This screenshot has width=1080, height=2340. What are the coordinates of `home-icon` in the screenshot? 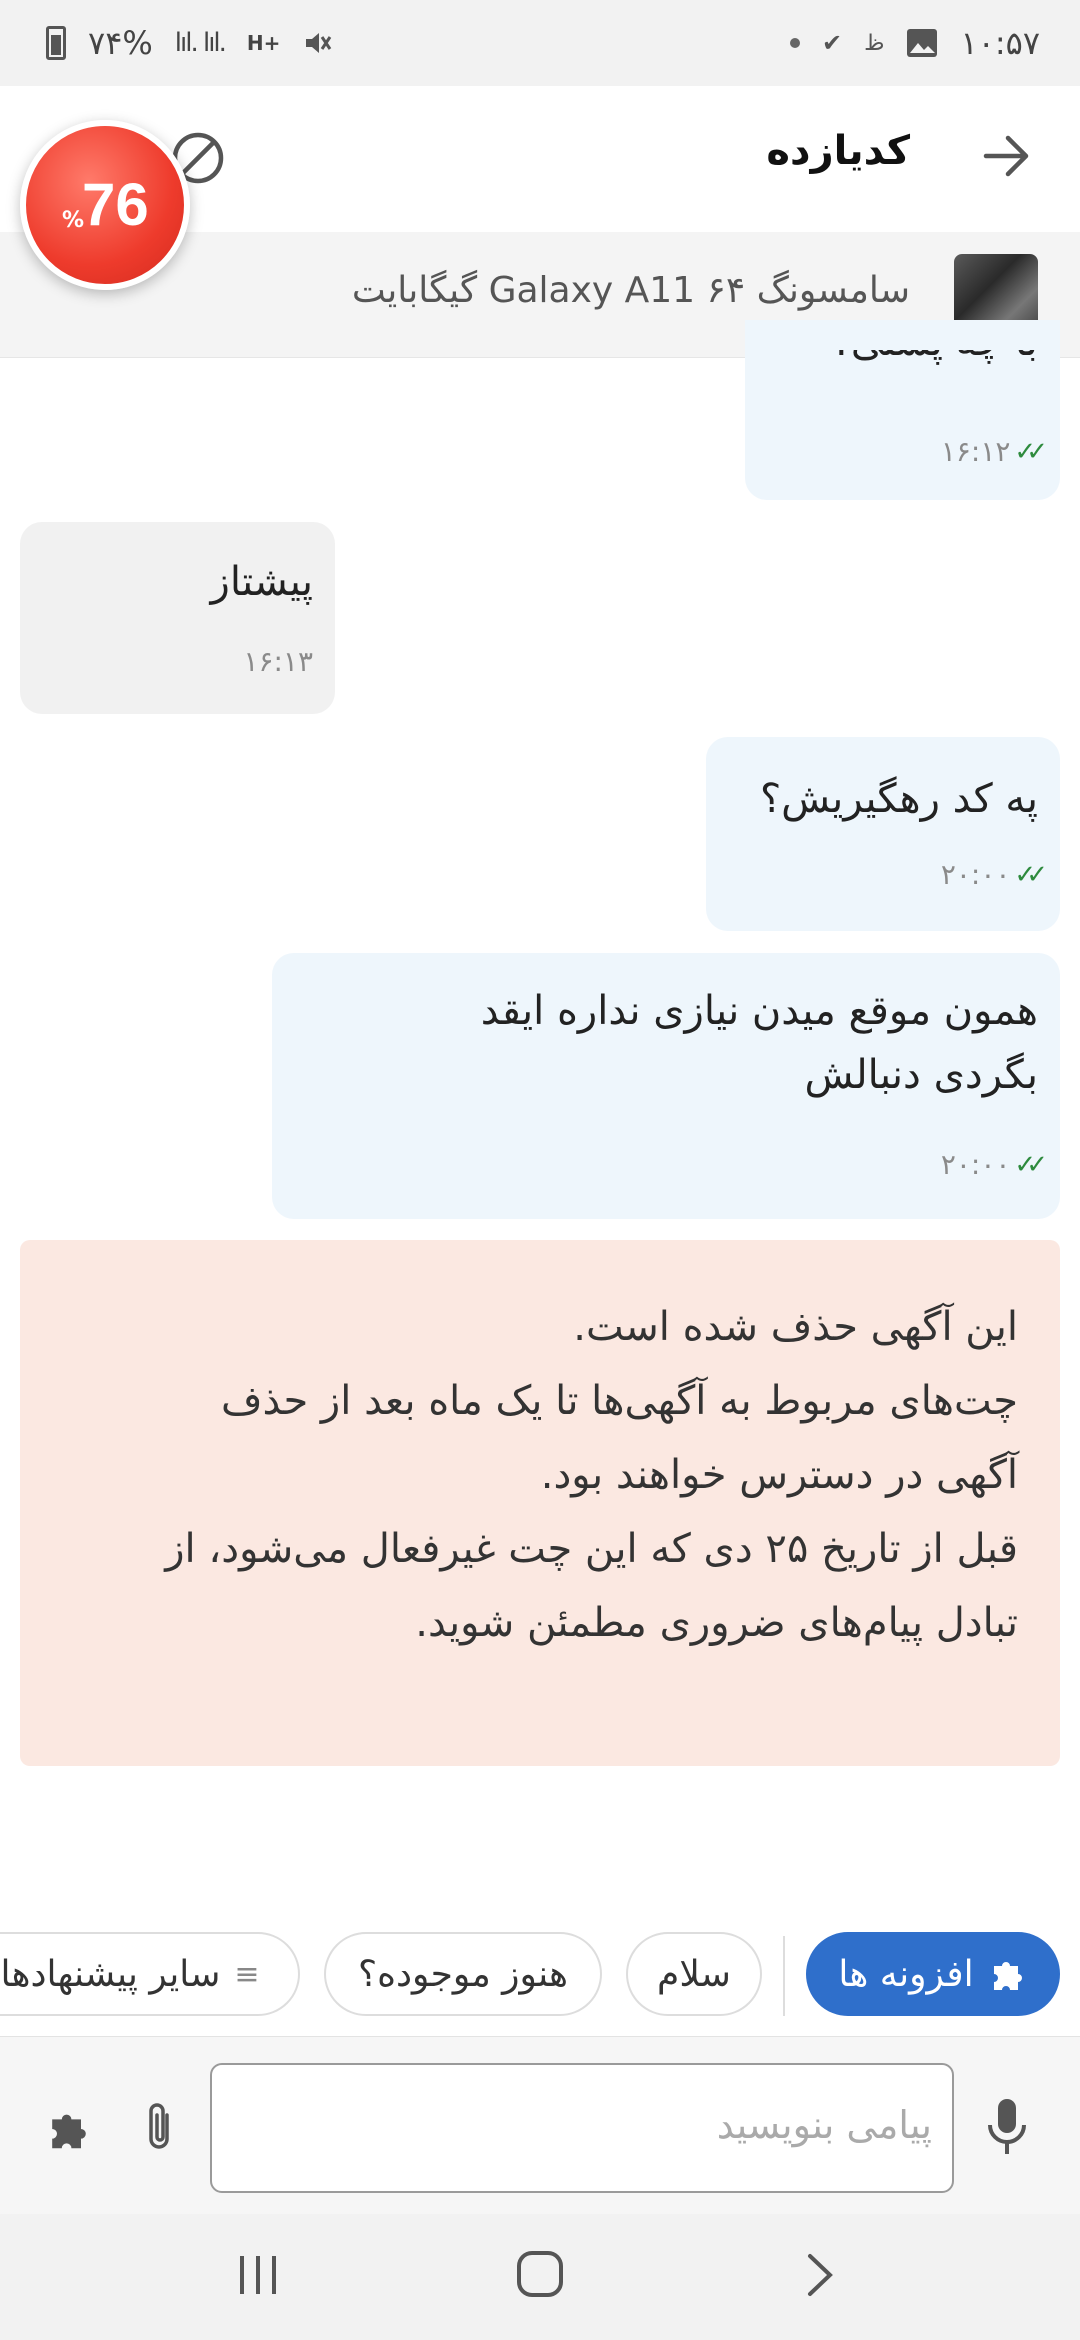 It's located at (540, 2274).